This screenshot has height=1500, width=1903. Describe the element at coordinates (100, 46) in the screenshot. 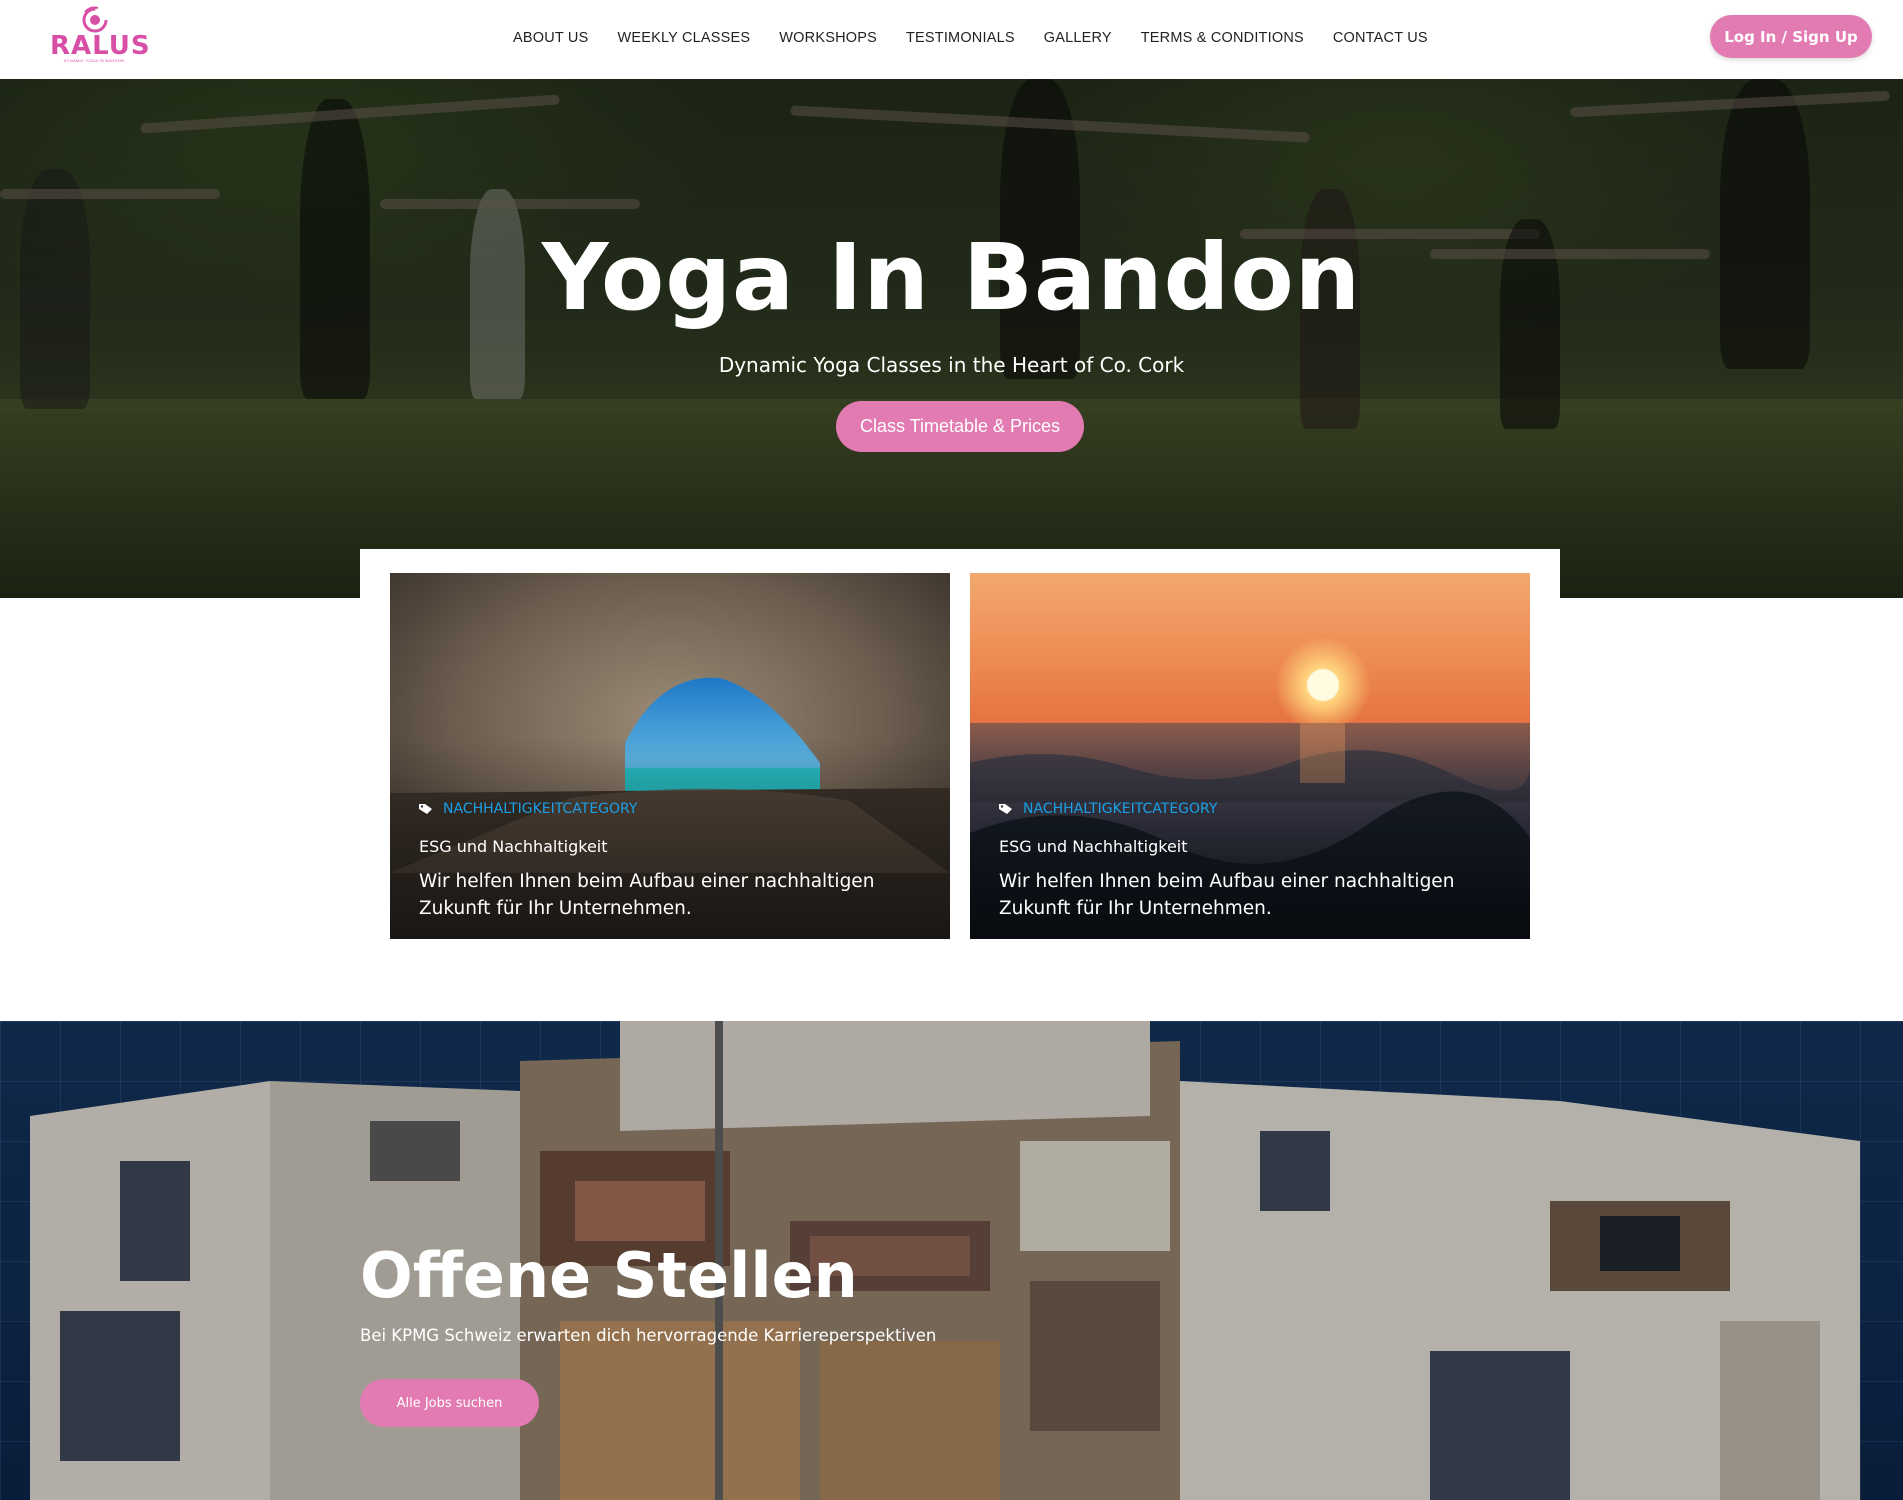

I see `logo-wordmark: RALUS` at that location.